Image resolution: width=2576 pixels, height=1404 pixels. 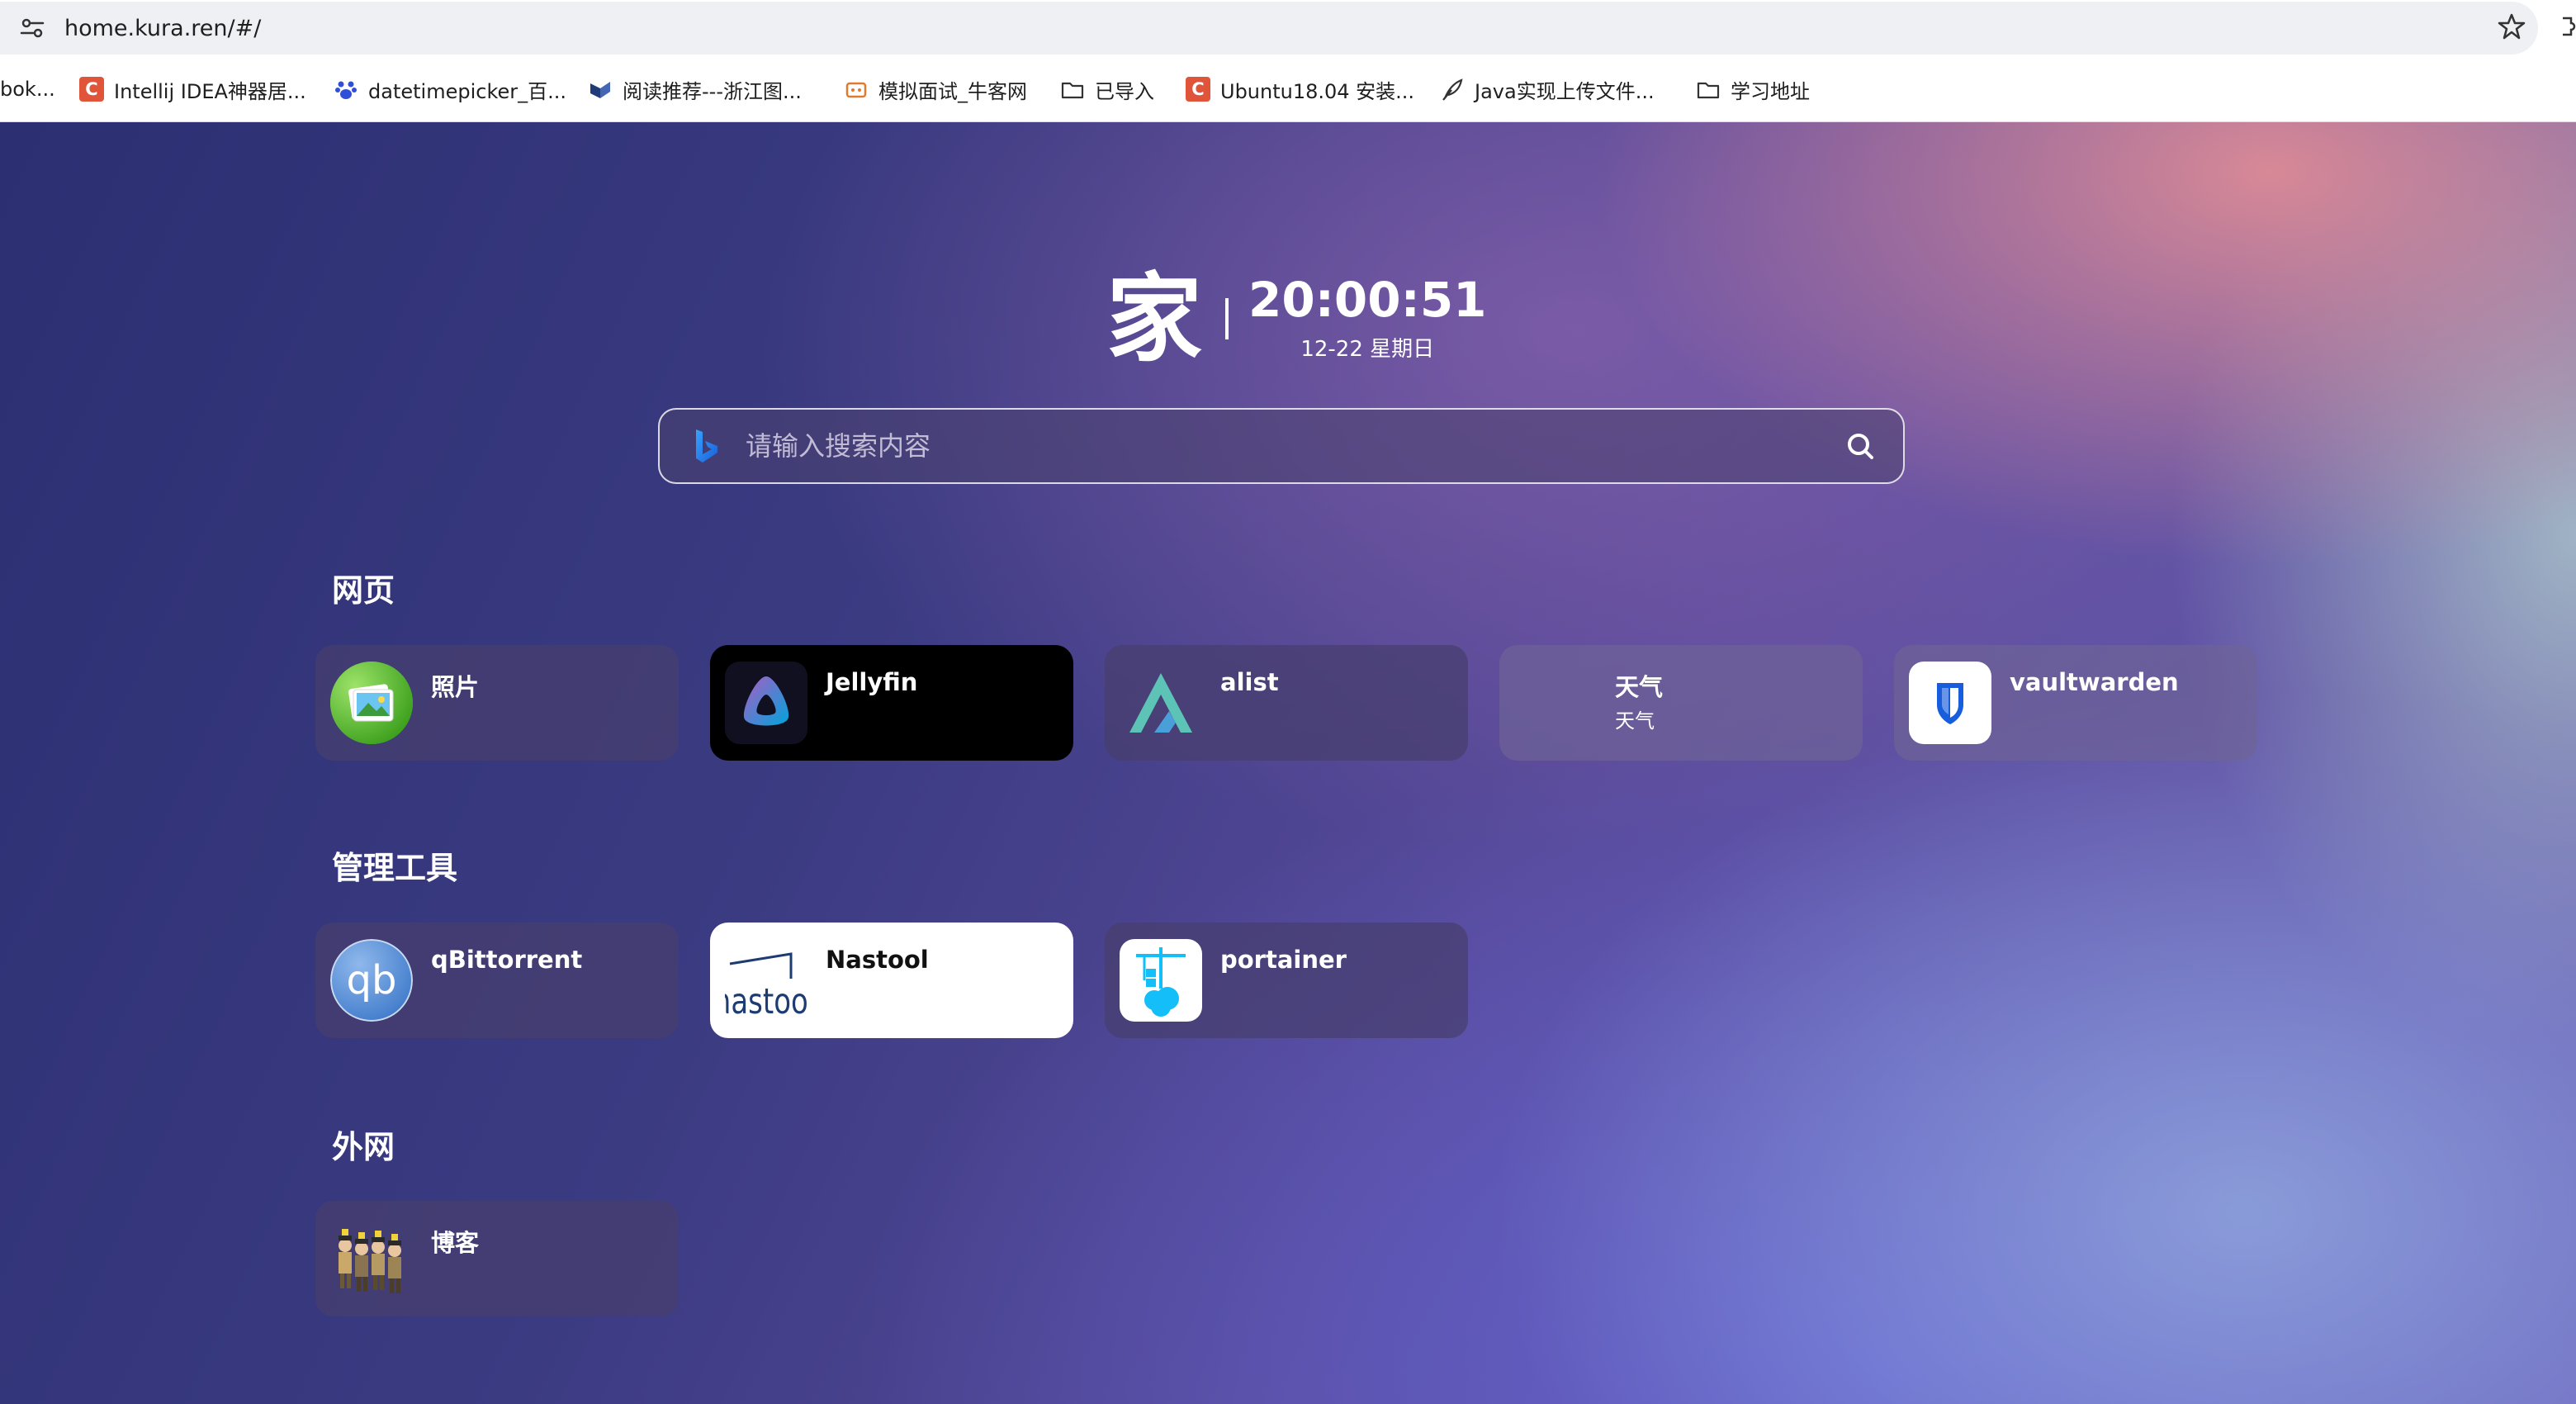 What do you see at coordinates (1283, 960) in the screenshot?
I see `app-card-title: portainer` at bounding box center [1283, 960].